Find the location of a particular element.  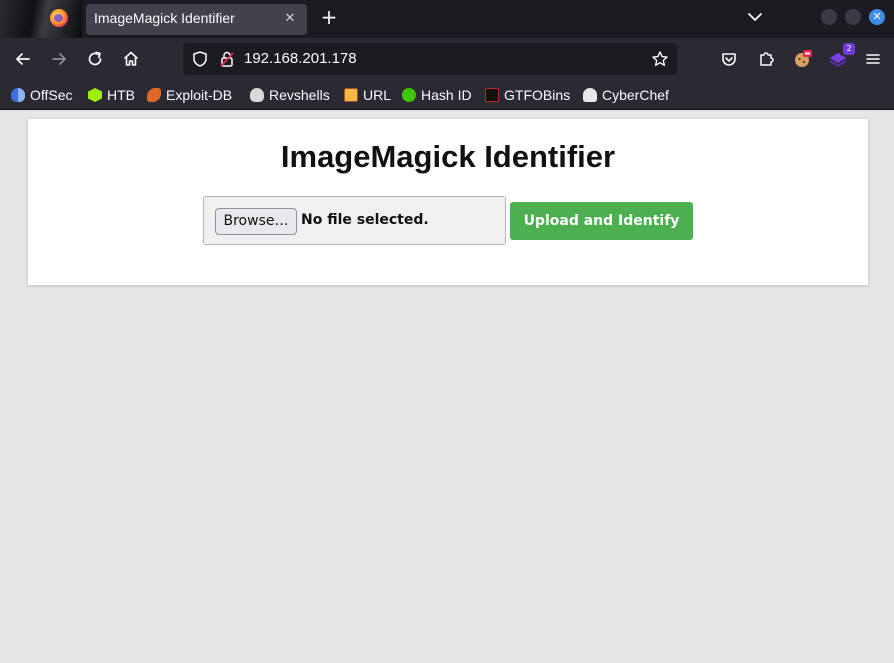

reload-icon is located at coordinates (95, 59).